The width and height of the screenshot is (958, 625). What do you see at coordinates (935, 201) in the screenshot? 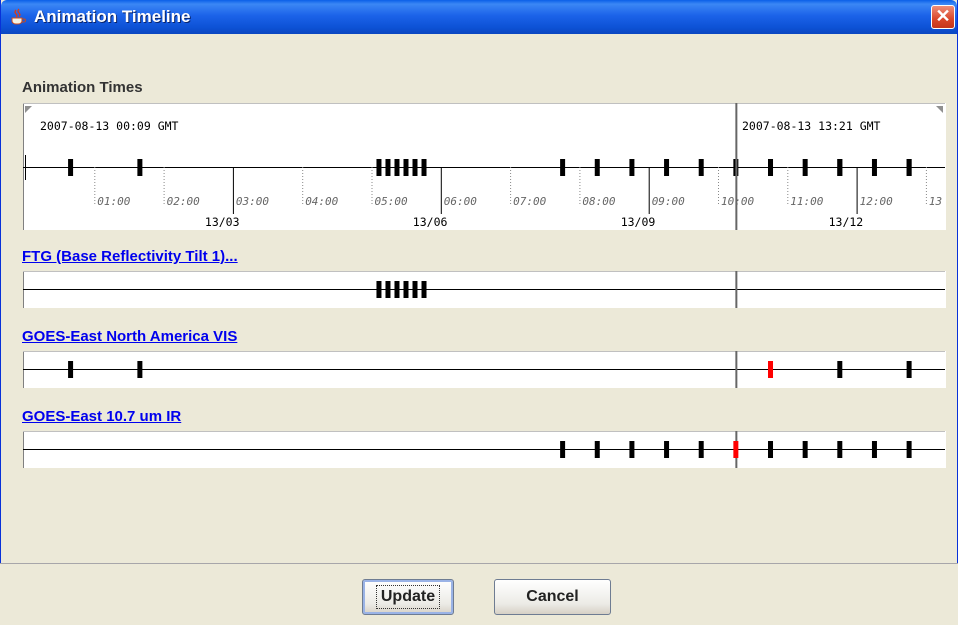
I see `hour-tick-label: 13` at bounding box center [935, 201].